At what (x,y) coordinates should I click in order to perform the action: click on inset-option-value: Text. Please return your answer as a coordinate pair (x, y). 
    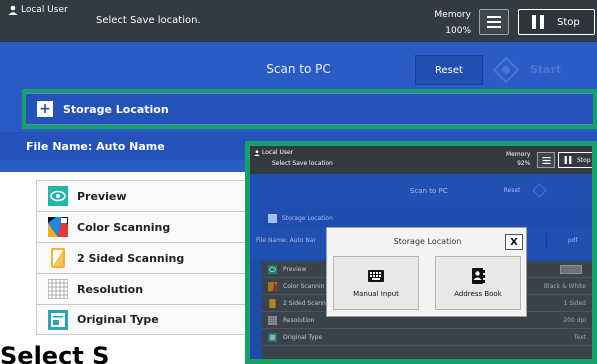
    Looking at the image, I should click on (579, 337).